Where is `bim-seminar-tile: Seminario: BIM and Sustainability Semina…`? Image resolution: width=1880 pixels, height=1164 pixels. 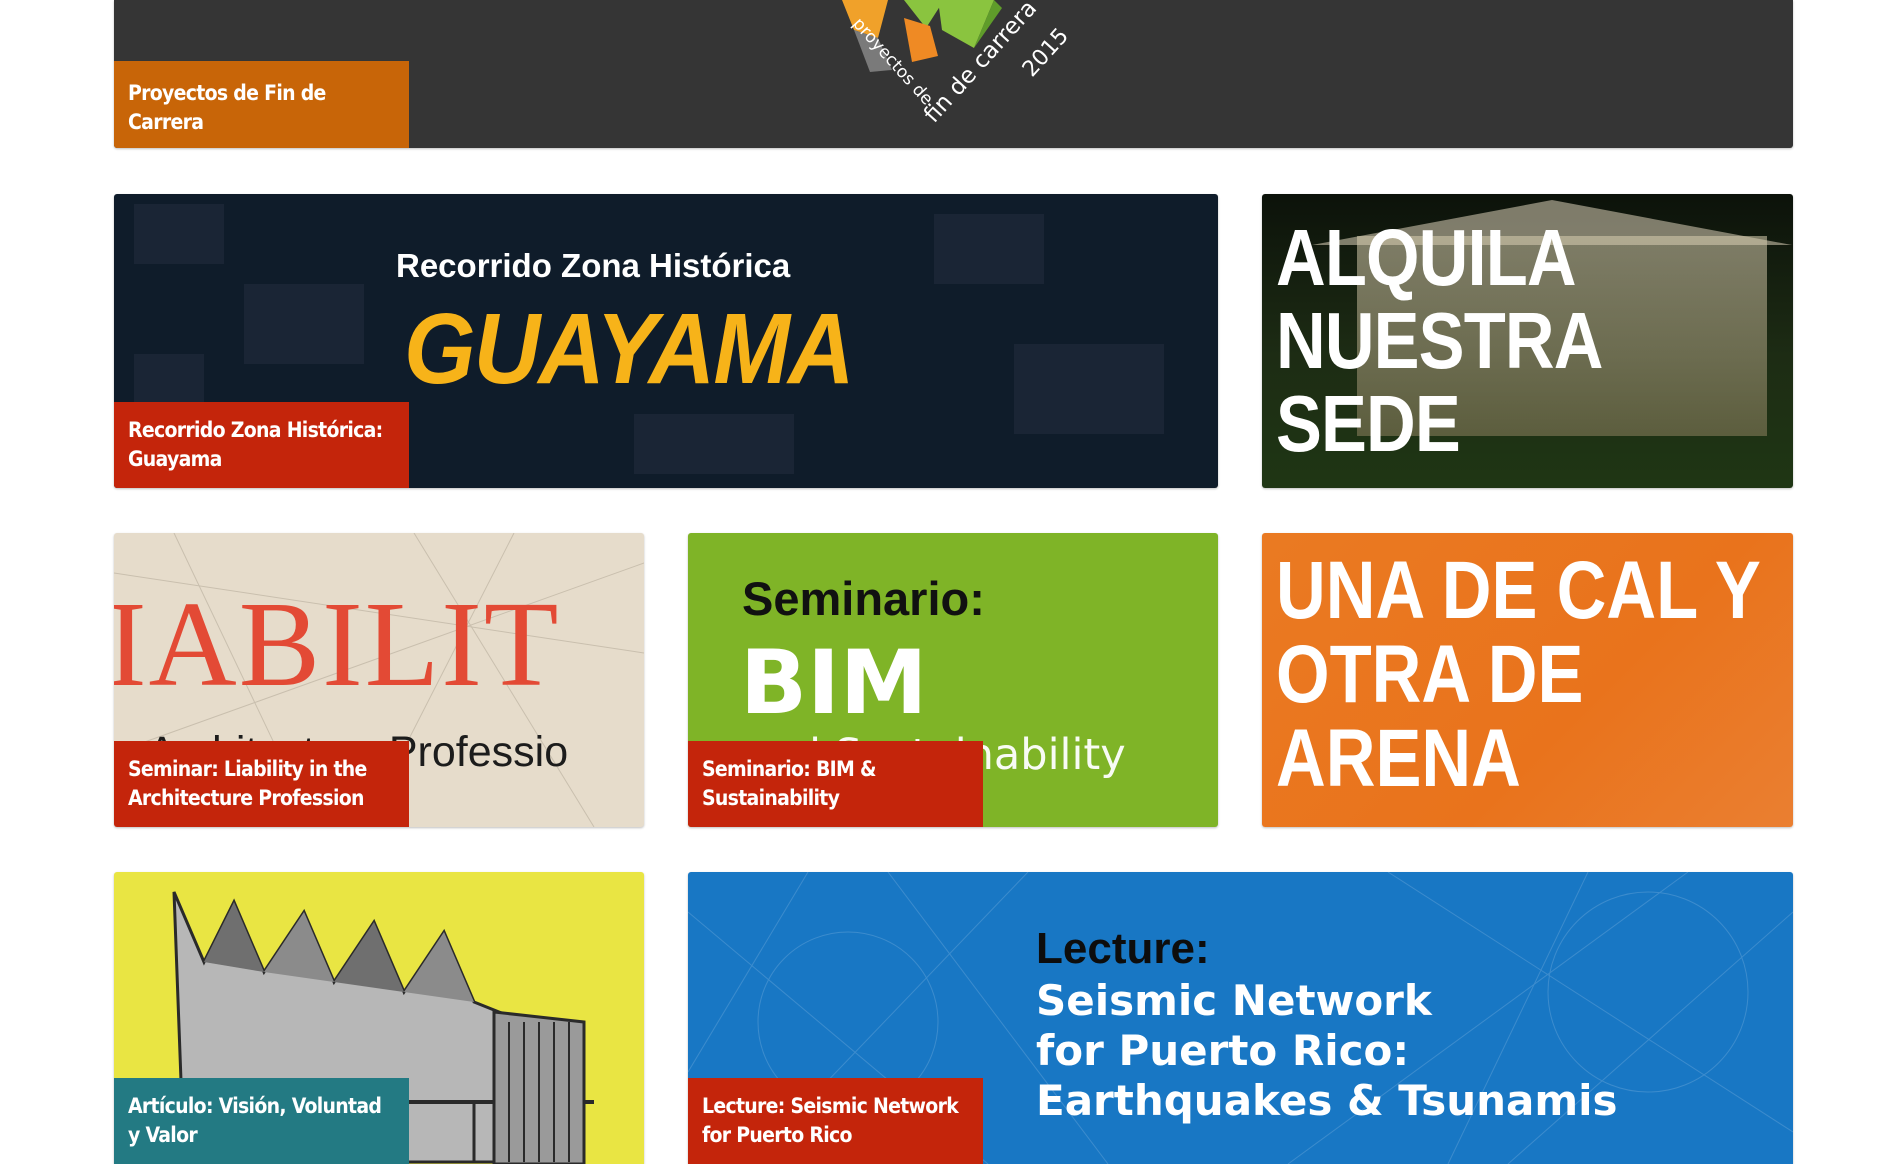
bim-seminar-tile: Seminario: BIM and Sustainability Semina… is located at coordinates (953, 680).